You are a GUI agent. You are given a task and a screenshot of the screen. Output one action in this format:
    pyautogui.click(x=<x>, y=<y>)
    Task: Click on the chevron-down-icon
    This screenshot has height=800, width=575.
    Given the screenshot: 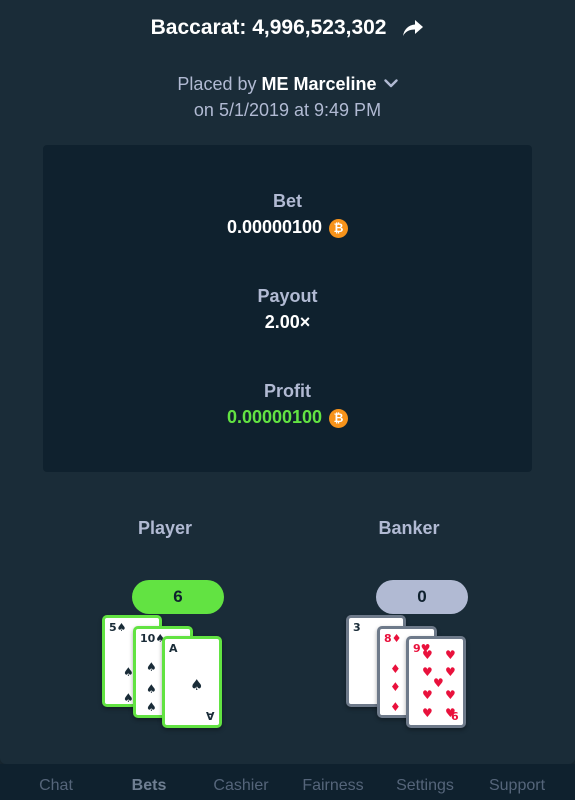 What is the action you would take?
    pyautogui.click(x=390, y=82)
    